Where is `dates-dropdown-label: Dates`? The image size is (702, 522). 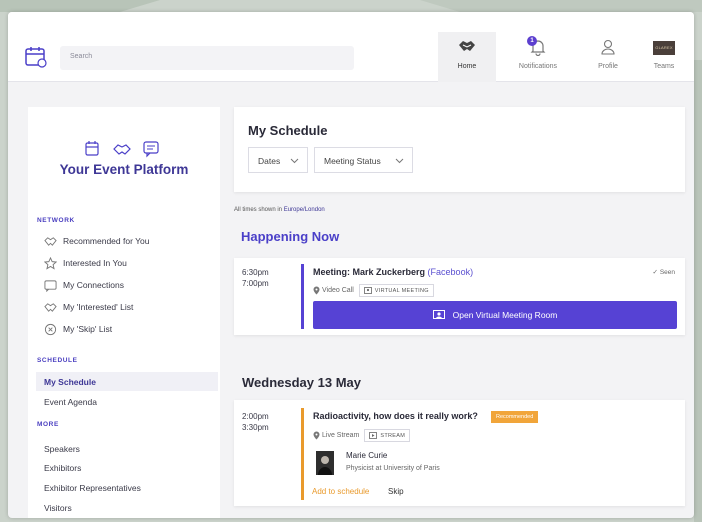
dates-dropdown-label: Dates is located at coordinates (269, 161).